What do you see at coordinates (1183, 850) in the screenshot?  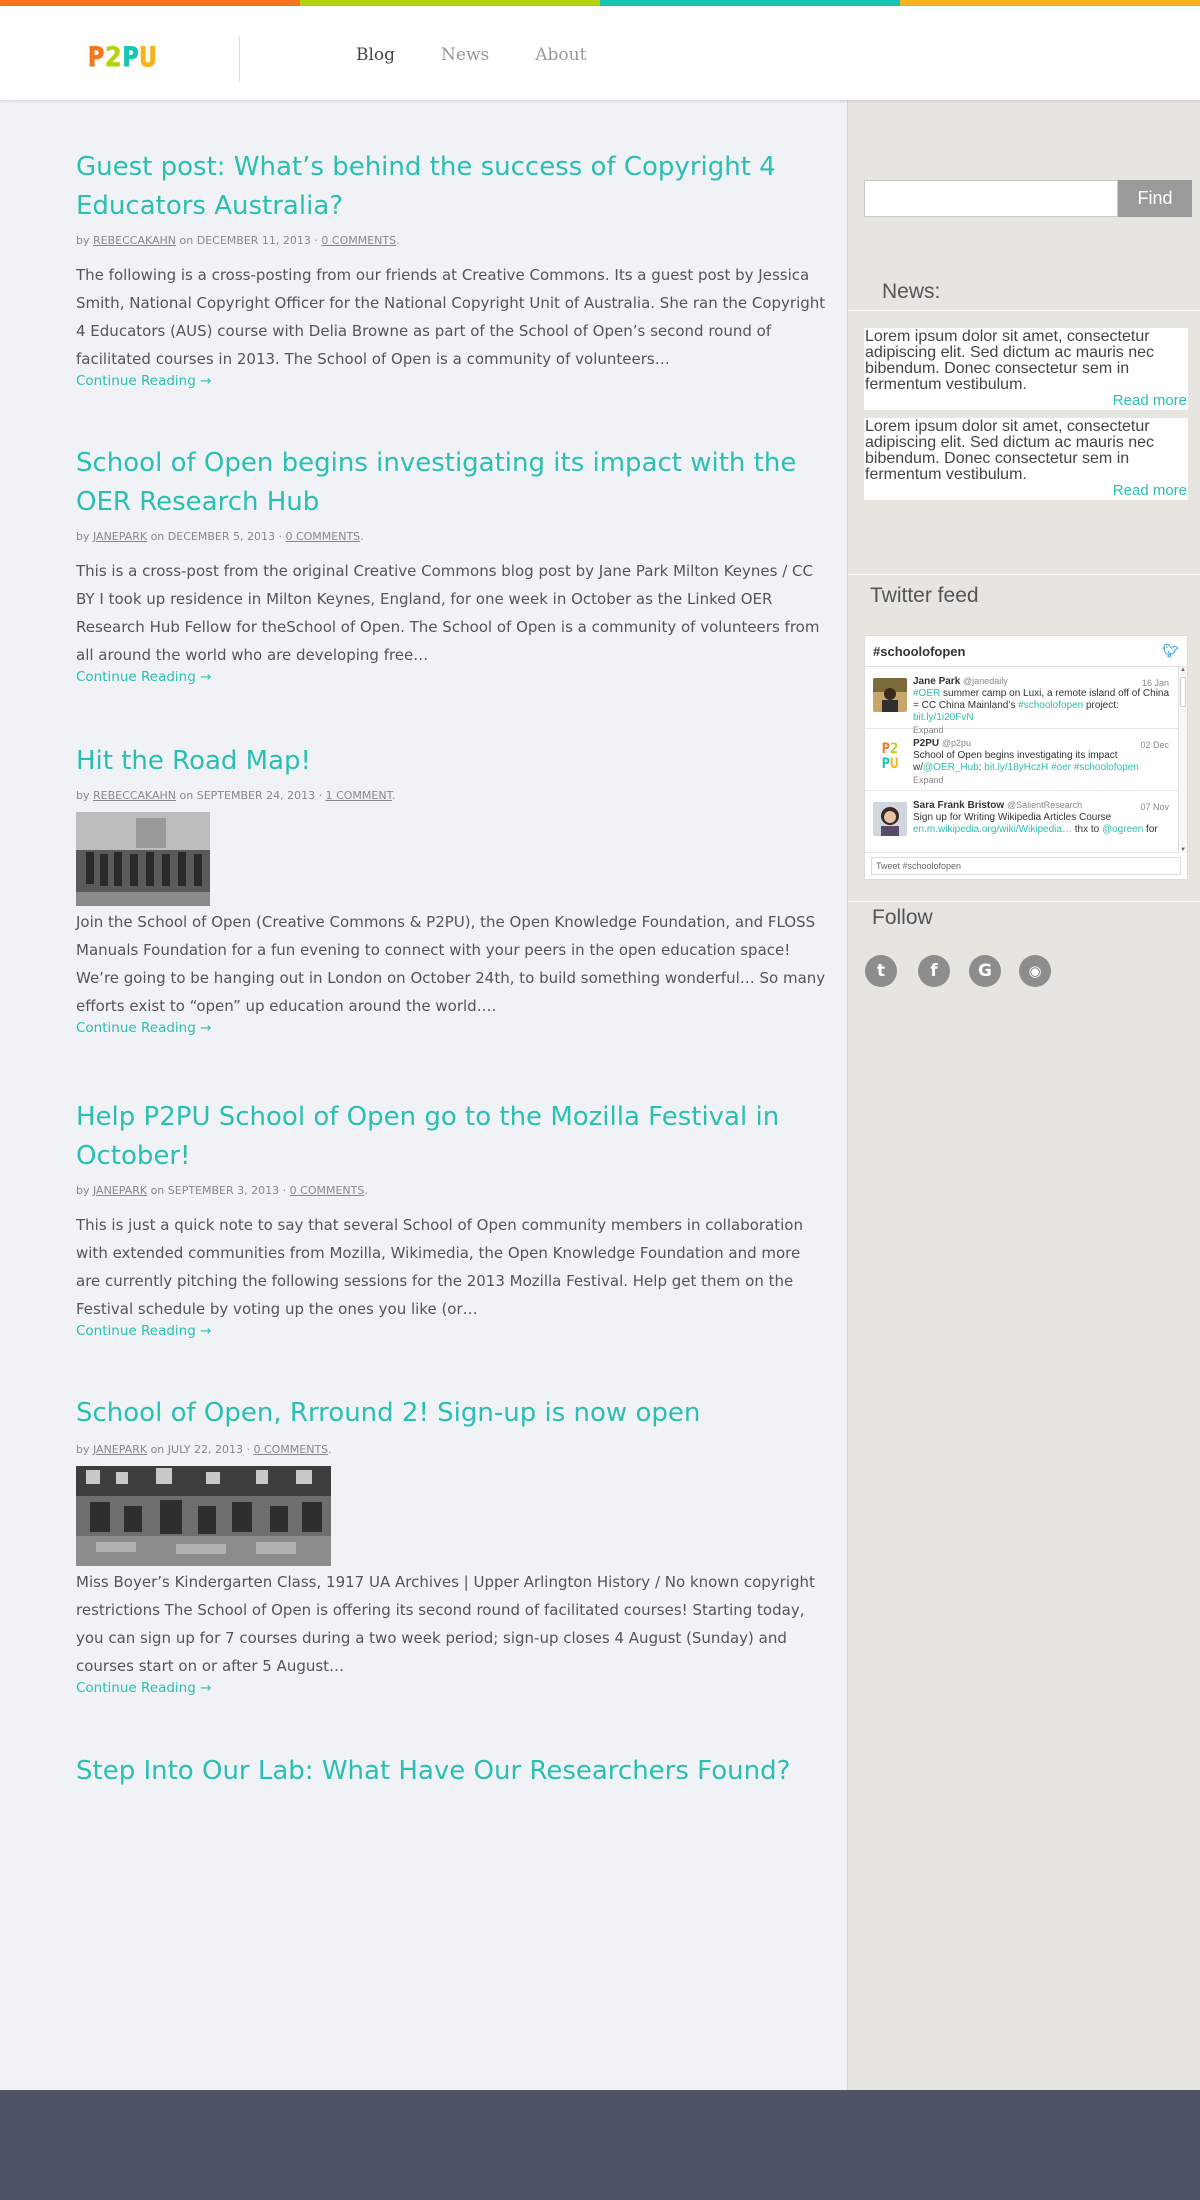 I see `scroll-down-icon: ▼` at bounding box center [1183, 850].